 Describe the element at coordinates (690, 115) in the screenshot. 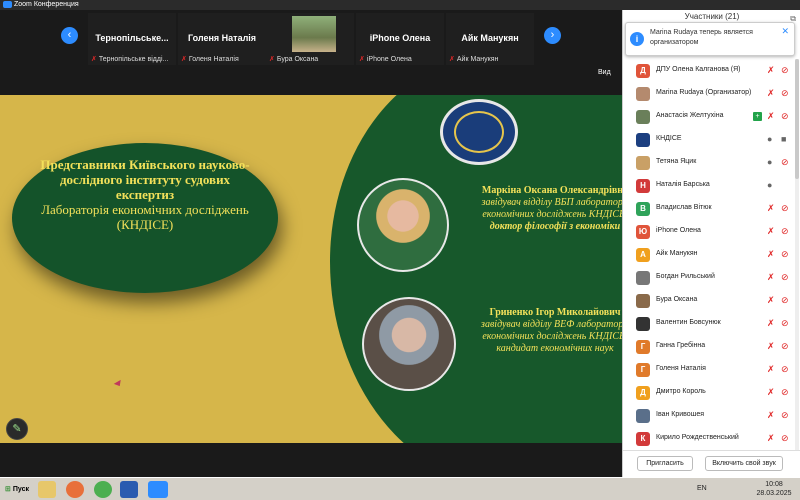

I see `participant-name: Анастасія Желтухіна` at that location.